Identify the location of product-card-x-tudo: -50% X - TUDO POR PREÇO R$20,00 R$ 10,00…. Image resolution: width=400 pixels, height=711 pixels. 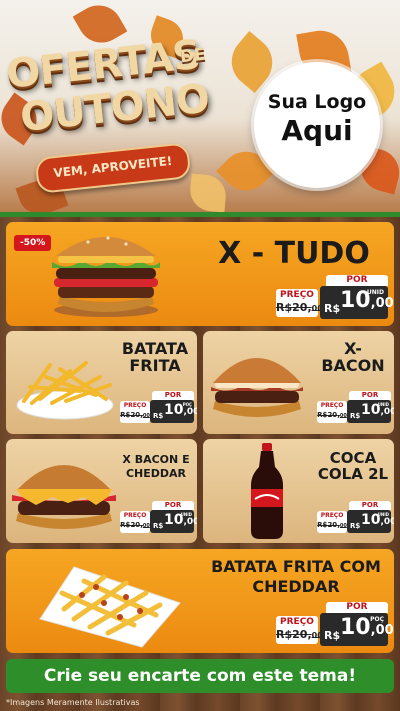
(200, 274).